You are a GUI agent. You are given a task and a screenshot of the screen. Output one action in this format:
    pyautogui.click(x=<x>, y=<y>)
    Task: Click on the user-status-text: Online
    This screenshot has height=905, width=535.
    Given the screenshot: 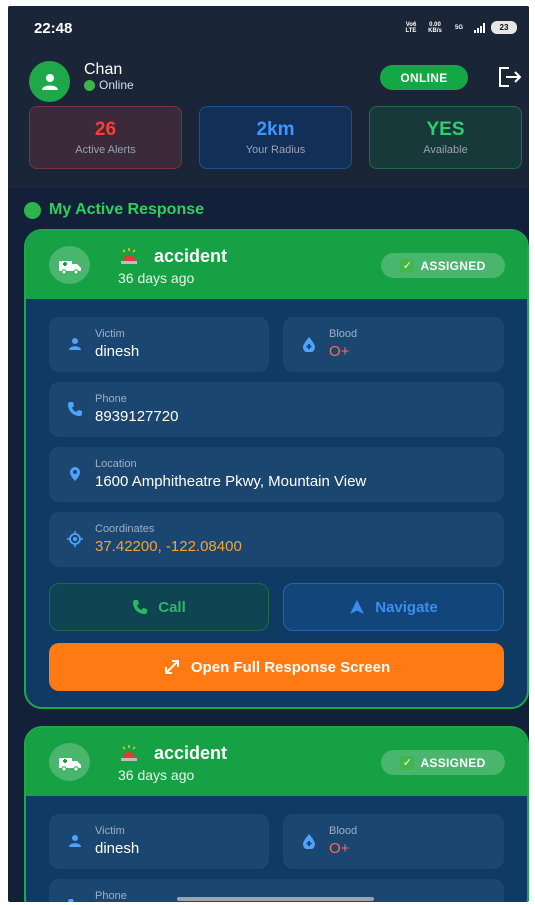 What is the action you would take?
    pyautogui.click(x=116, y=85)
    